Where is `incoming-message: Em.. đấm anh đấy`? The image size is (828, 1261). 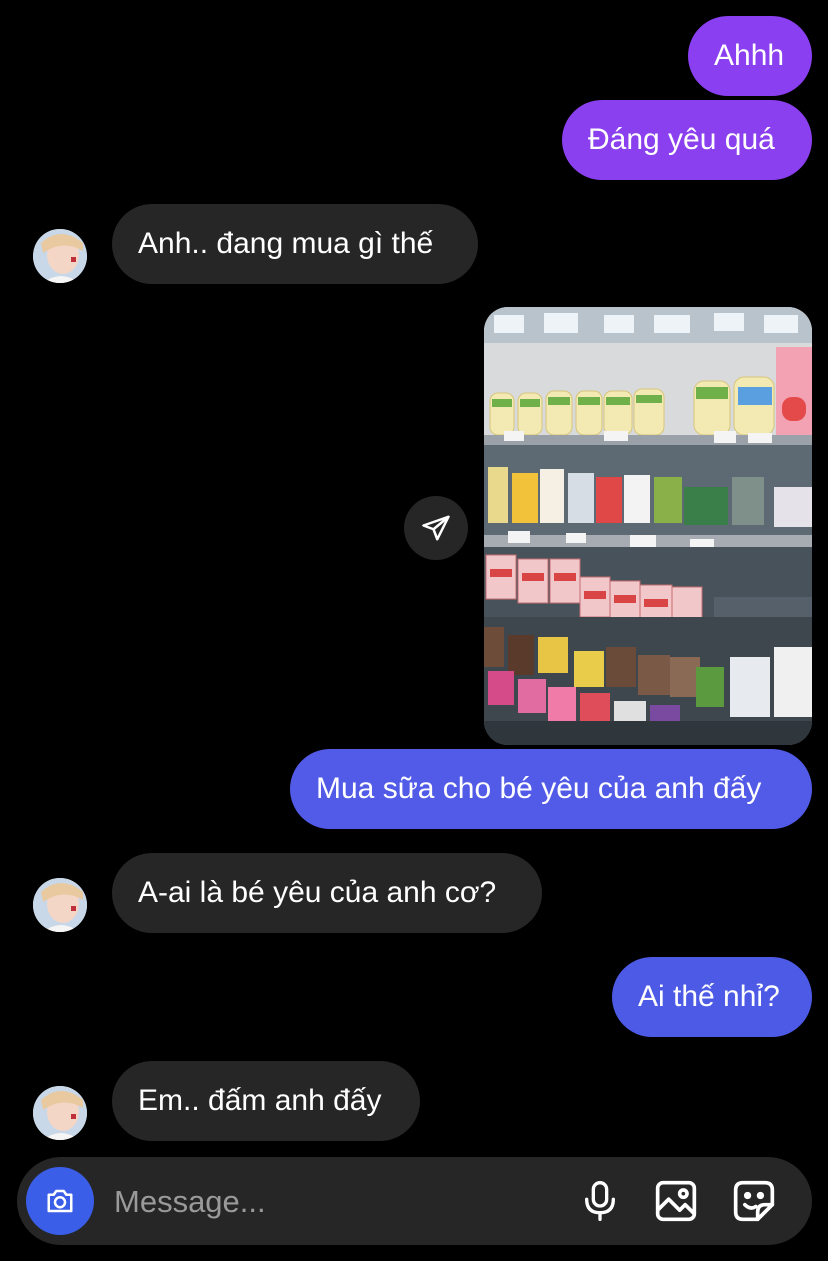
incoming-message: Em.. đấm anh đấy is located at coordinates (266, 1101).